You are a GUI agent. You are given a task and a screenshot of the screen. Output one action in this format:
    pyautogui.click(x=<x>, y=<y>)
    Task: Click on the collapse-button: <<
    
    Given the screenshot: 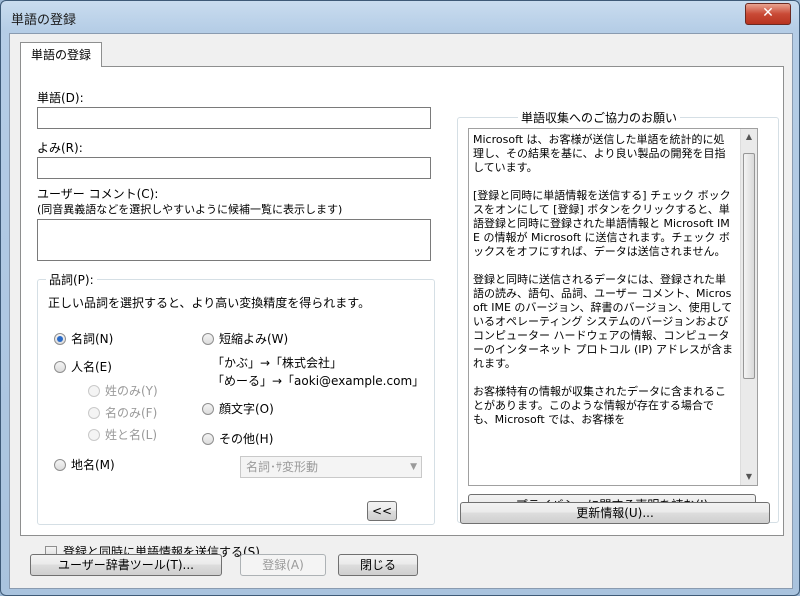 What is the action you would take?
    pyautogui.click(x=382, y=511)
    